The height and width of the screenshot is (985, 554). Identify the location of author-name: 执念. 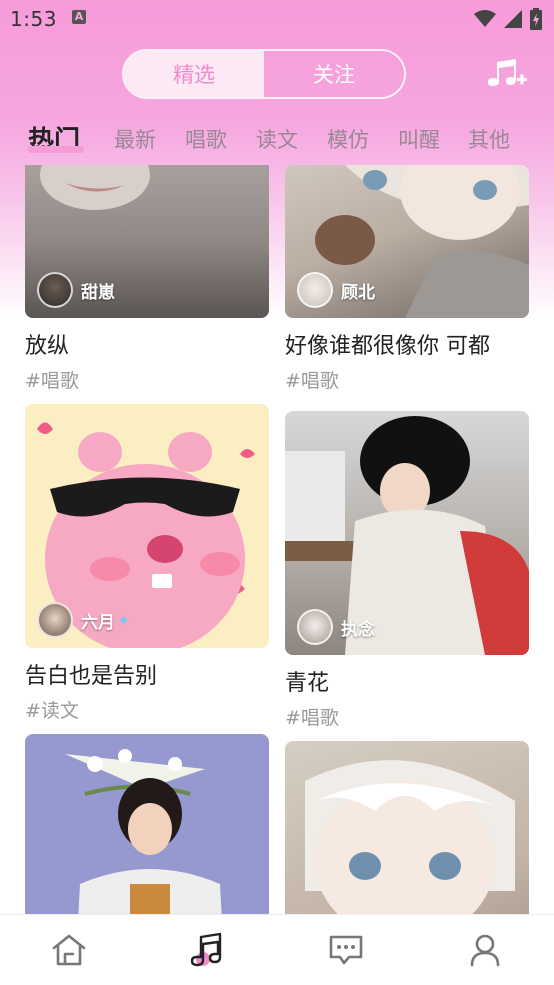
(358, 629).